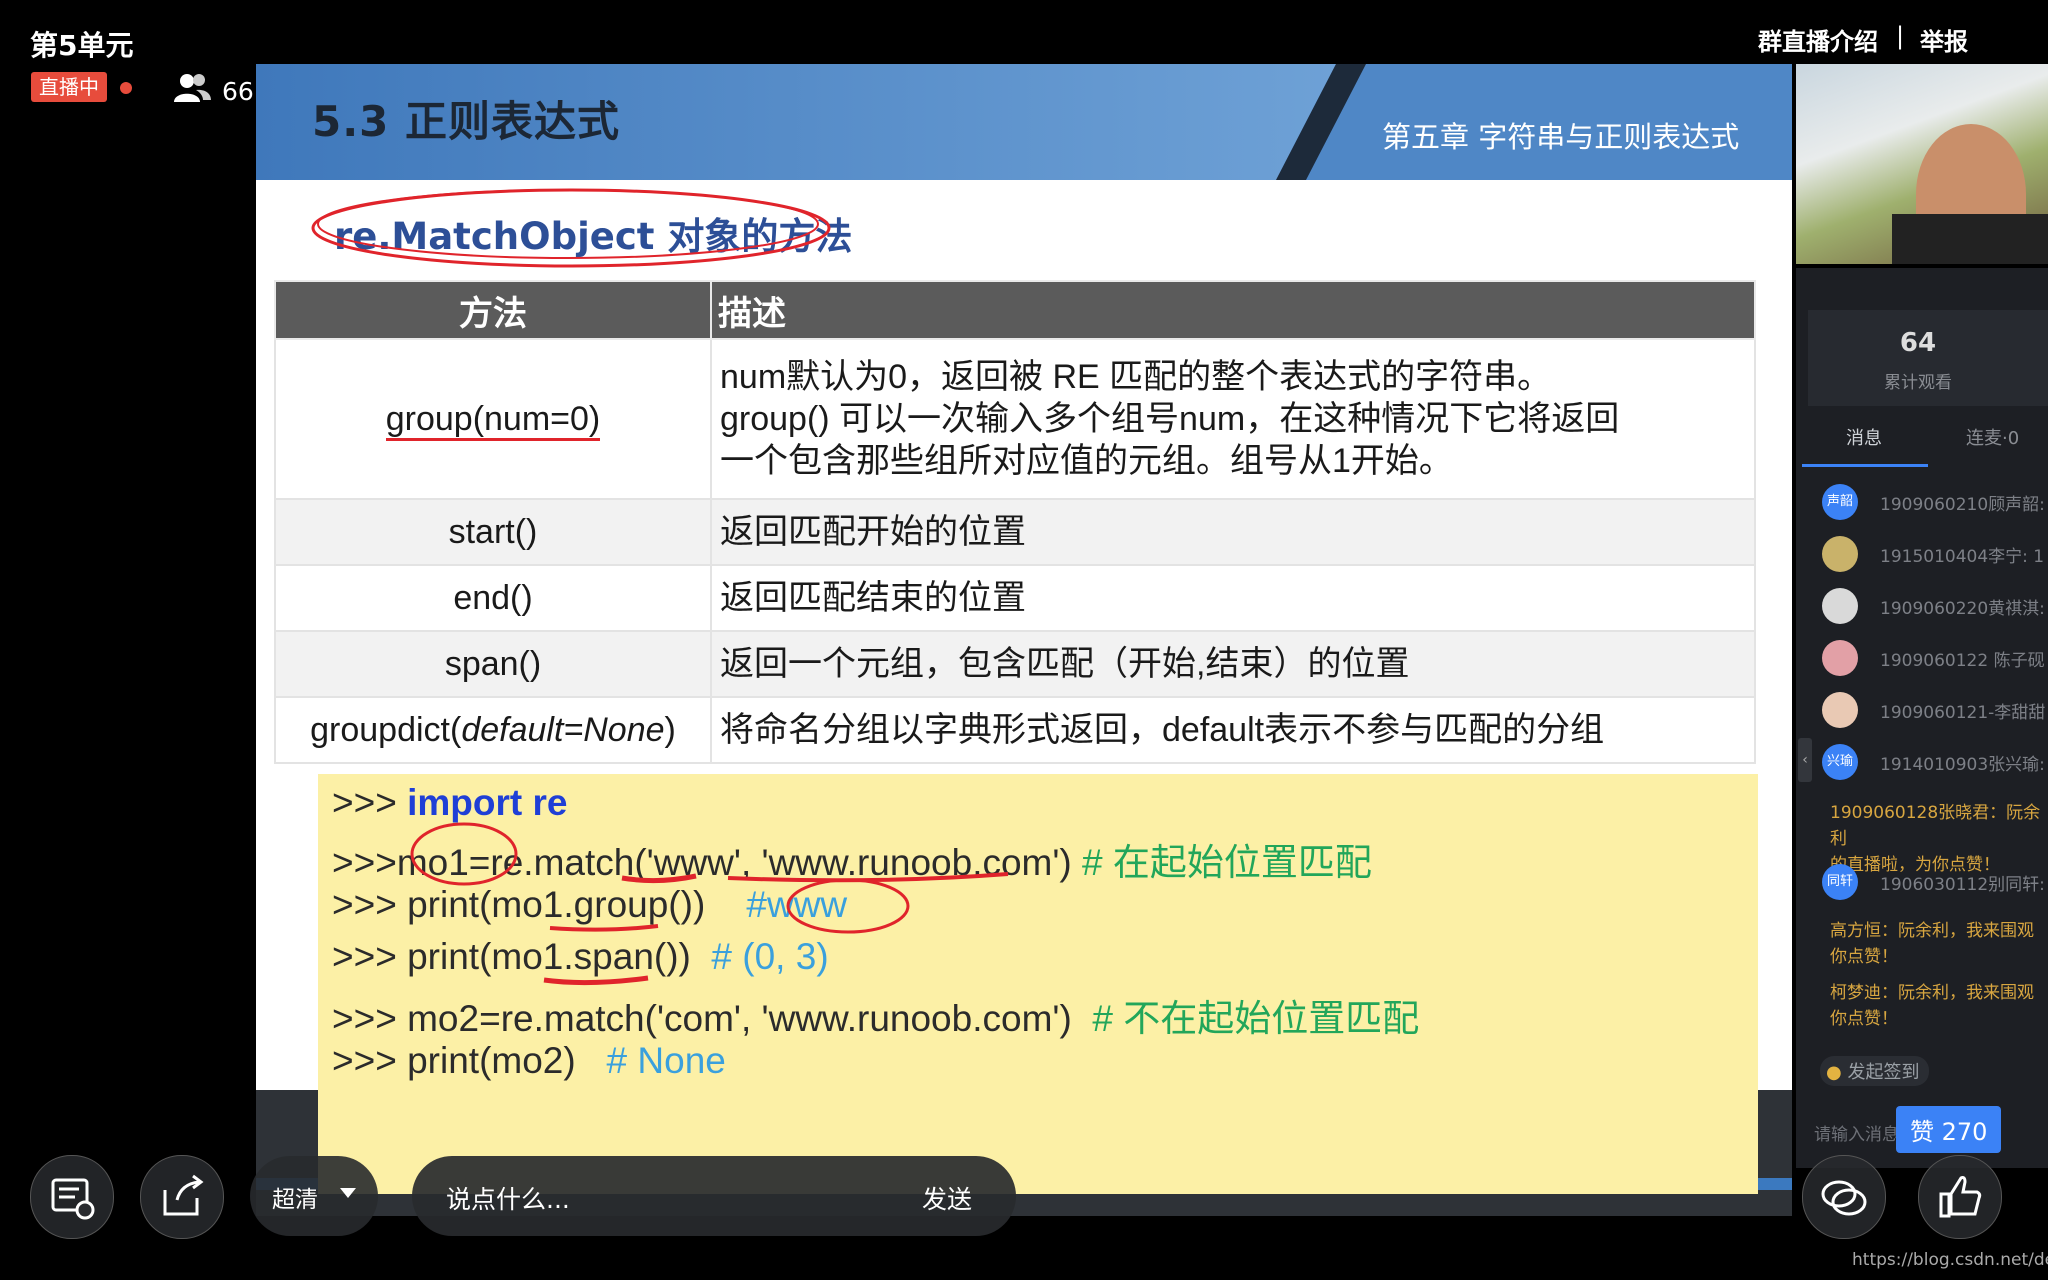 The image size is (2048, 1280). I want to click on active-tab-indicator, so click(1865, 465).